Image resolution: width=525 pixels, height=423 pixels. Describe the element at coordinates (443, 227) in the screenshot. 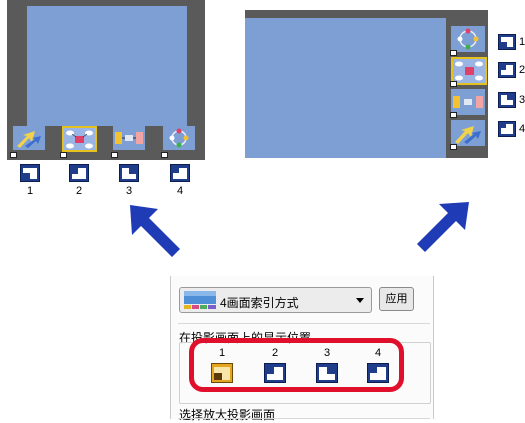

I see `arrow-up-right-icon` at that location.